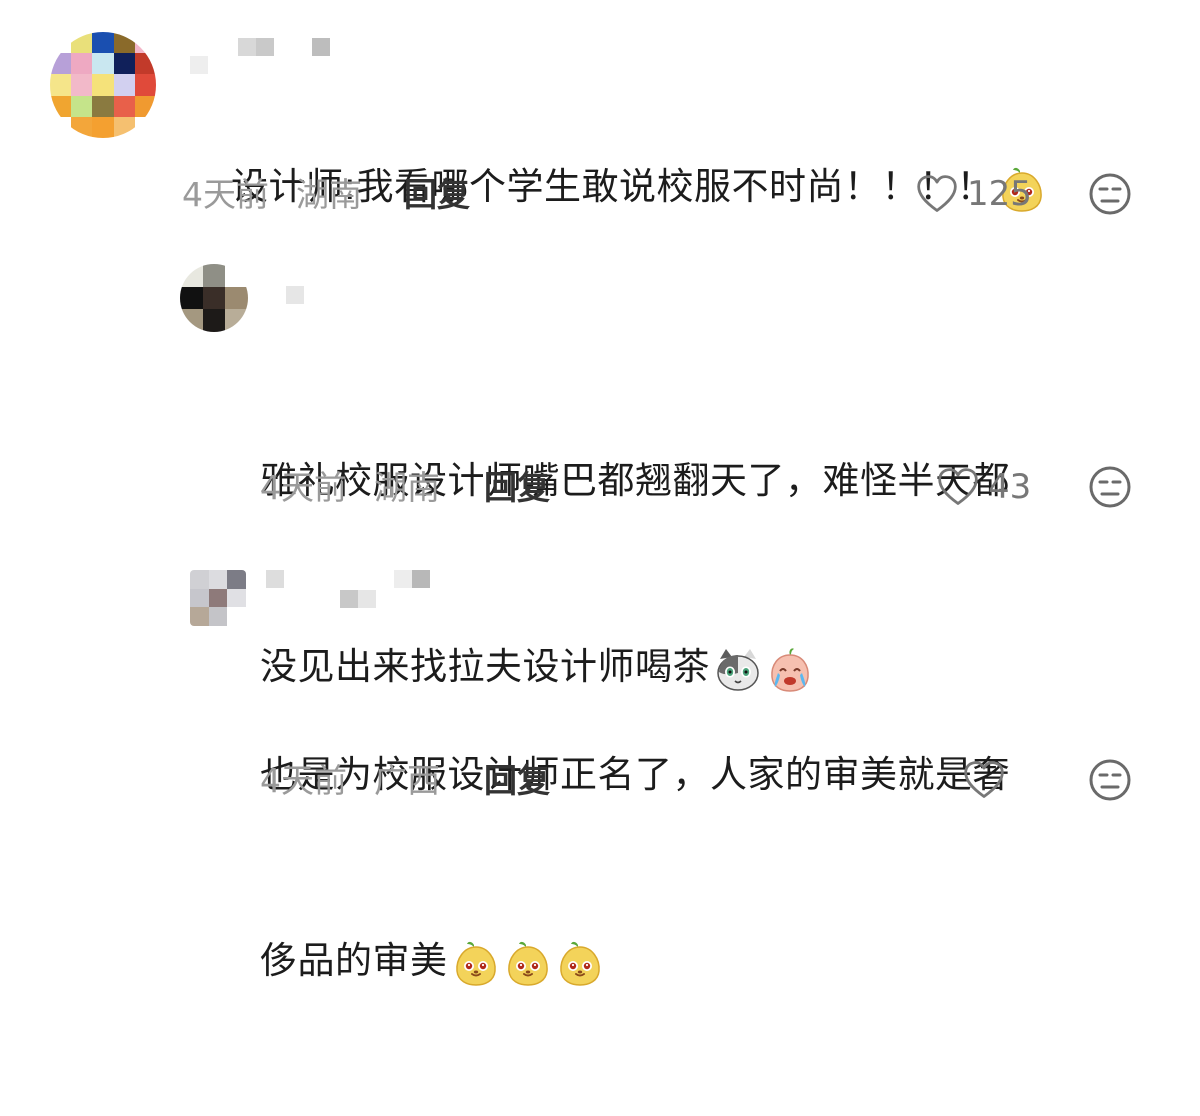 The width and height of the screenshot is (1200, 1116). I want to click on like-button: 125, so click(973, 194).